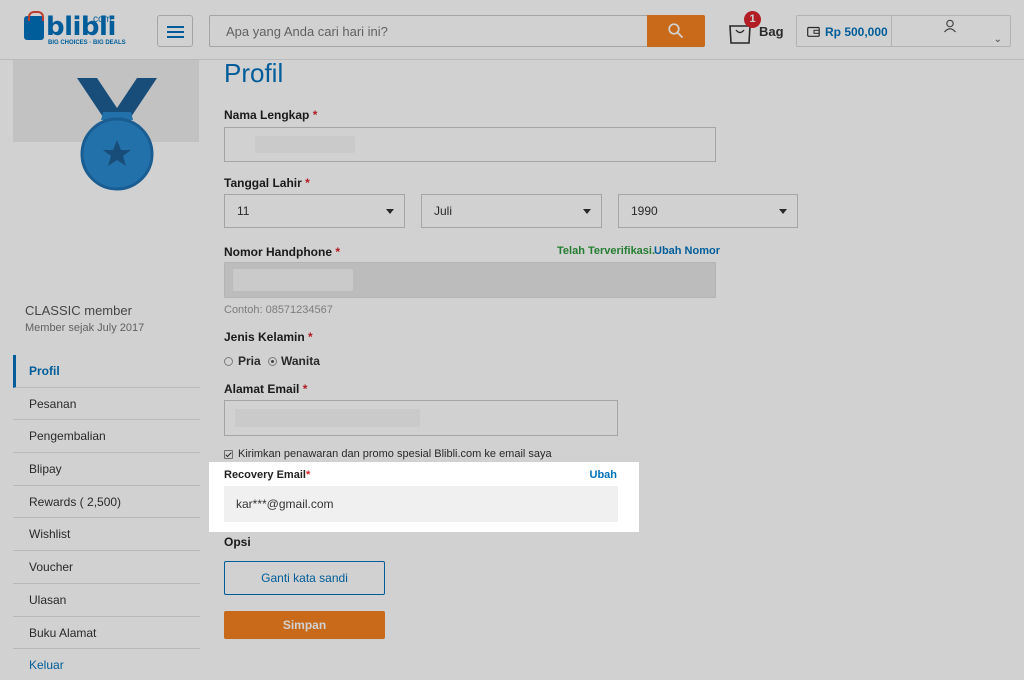 The image size is (1024, 680). What do you see at coordinates (34, 25) in the screenshot?
I see `shopping-bag-logo-icon` at bounding box center [34, 25].